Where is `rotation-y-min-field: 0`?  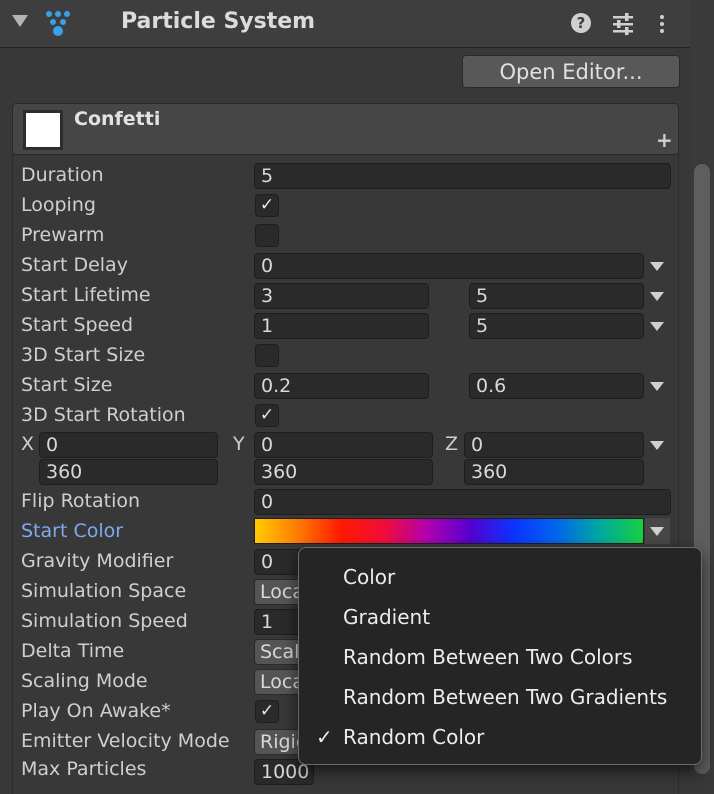 rotation-y-min-field: 0 is located at coordinates (343, 445).